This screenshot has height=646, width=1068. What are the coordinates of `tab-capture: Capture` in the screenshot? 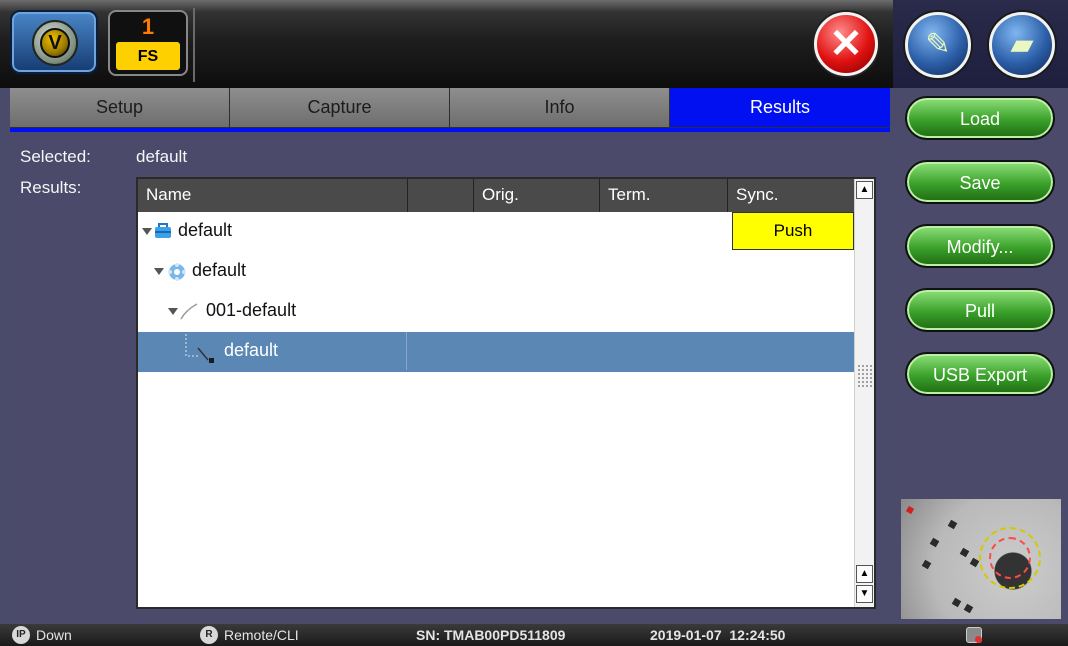 It's located at (340, 108).